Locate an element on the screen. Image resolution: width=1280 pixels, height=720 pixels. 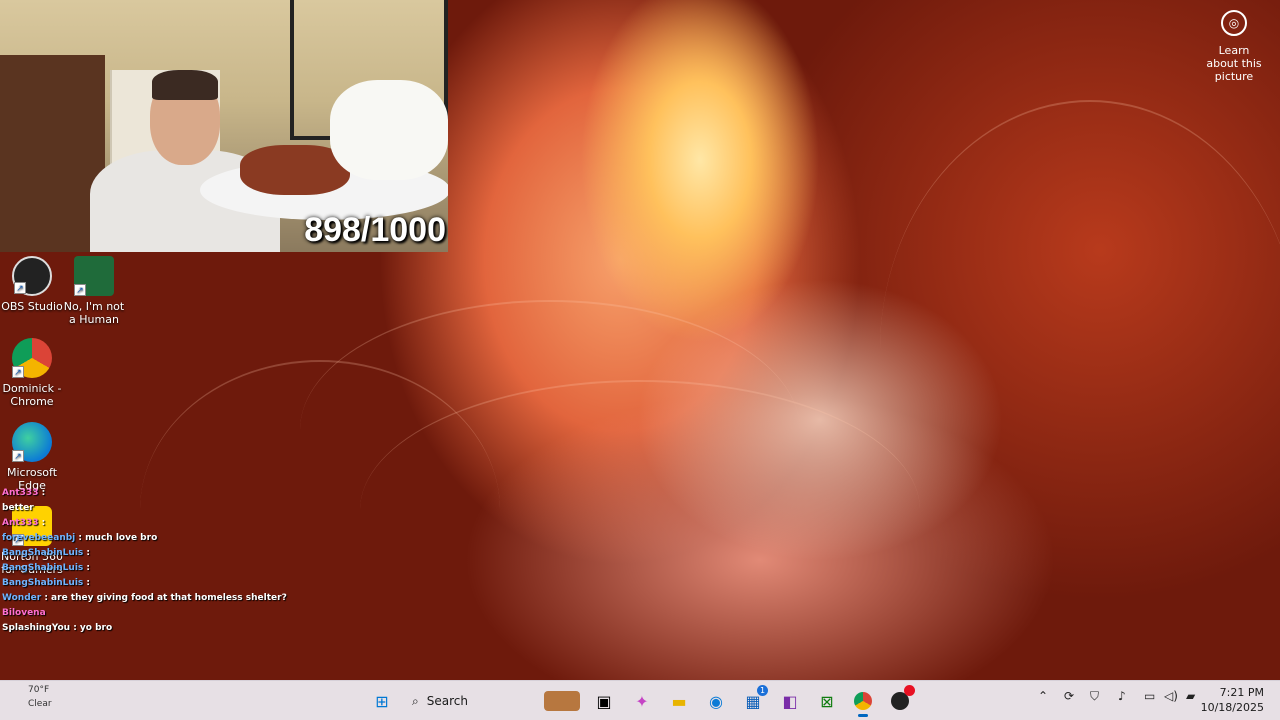
search-highlight-icon is located at coordinates (562, 701).